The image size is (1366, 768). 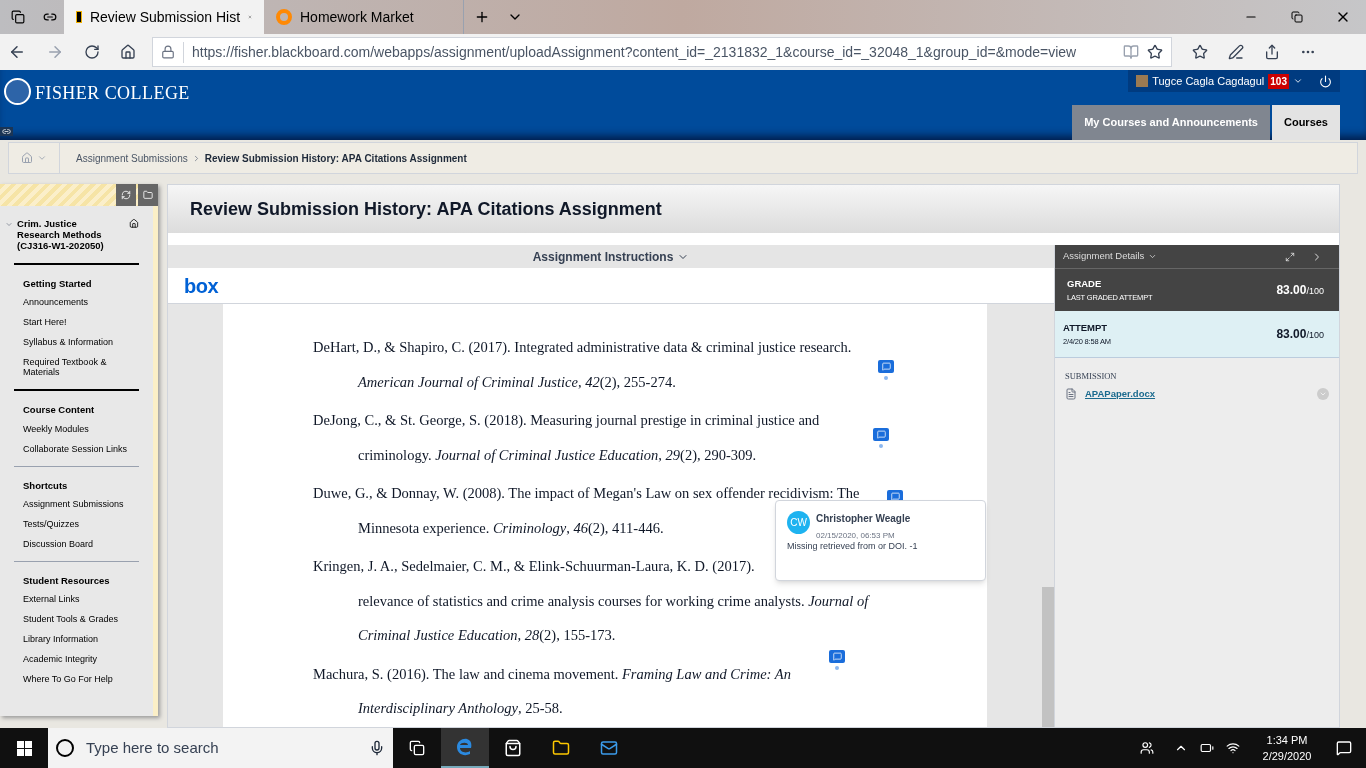 What do you see at coordinates (112, 93) in the screenshot?
I see `college-logo-text: FISHER COLLEGE` at bounding box center [112, 93].